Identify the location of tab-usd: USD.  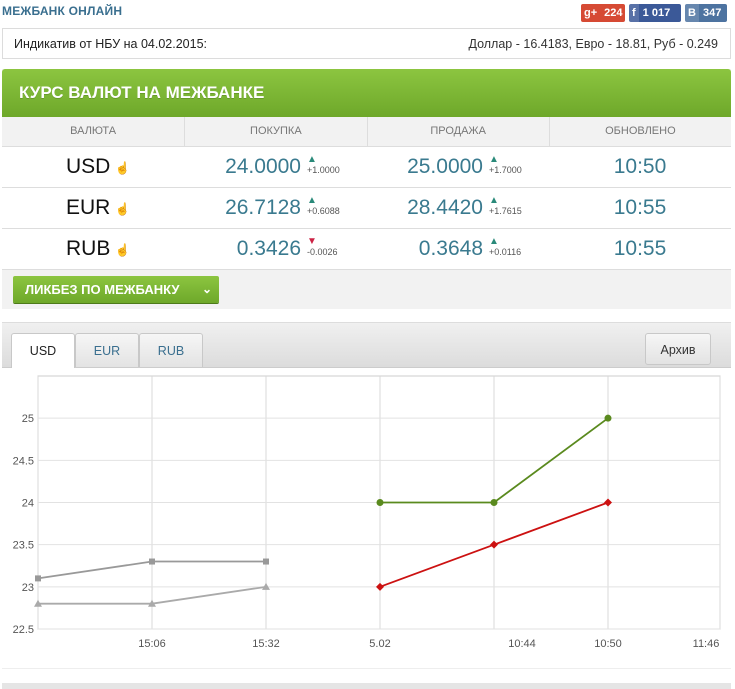
(43, 350).